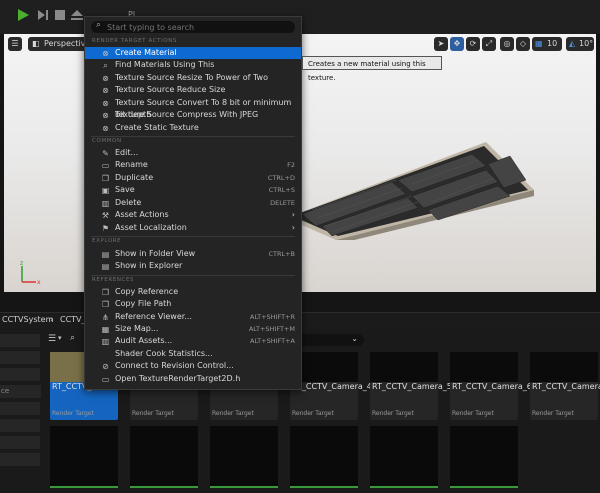 The image size is (600, 493). Describe the element at coordinates (146, 52) in the screenshot. I see `menu-item-label: Create Material` at that location.